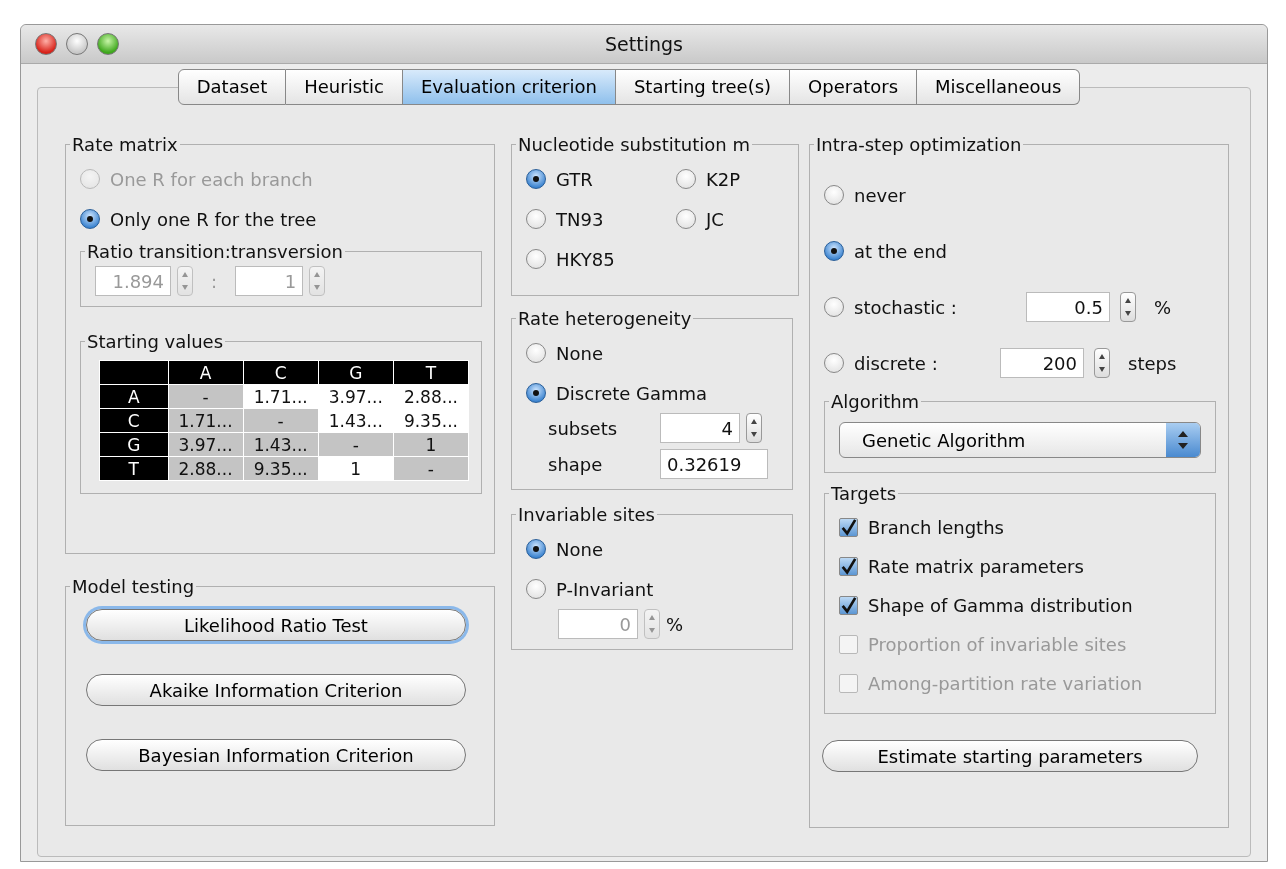  Describe the element at coordinates (155, 341) in the screenshot. I see `group-title: Starting values` at that location.